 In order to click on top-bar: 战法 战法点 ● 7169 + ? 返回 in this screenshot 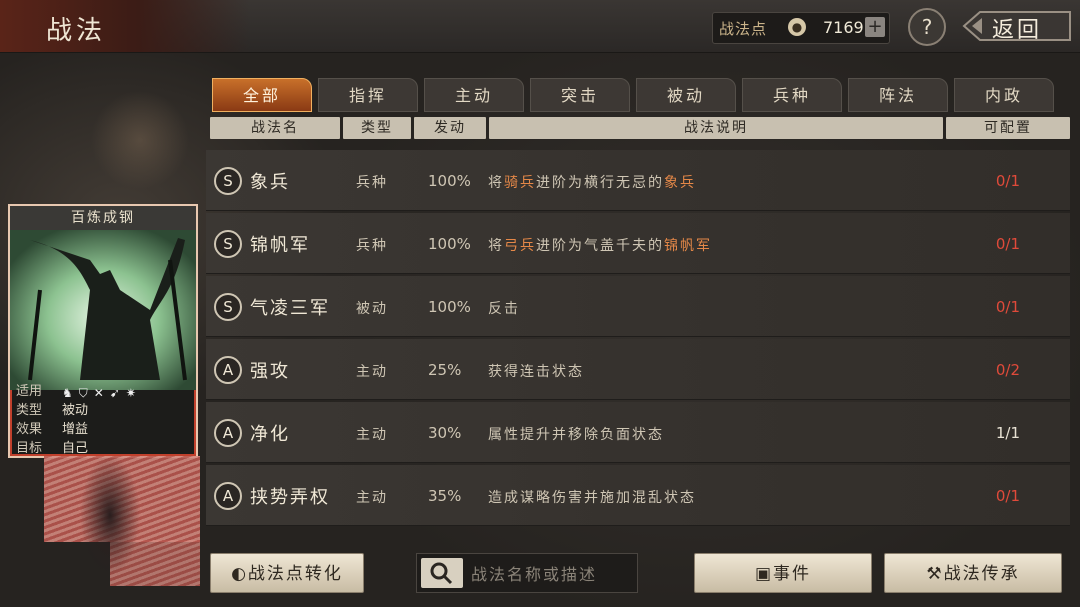, I will do `click(540, 26)`.